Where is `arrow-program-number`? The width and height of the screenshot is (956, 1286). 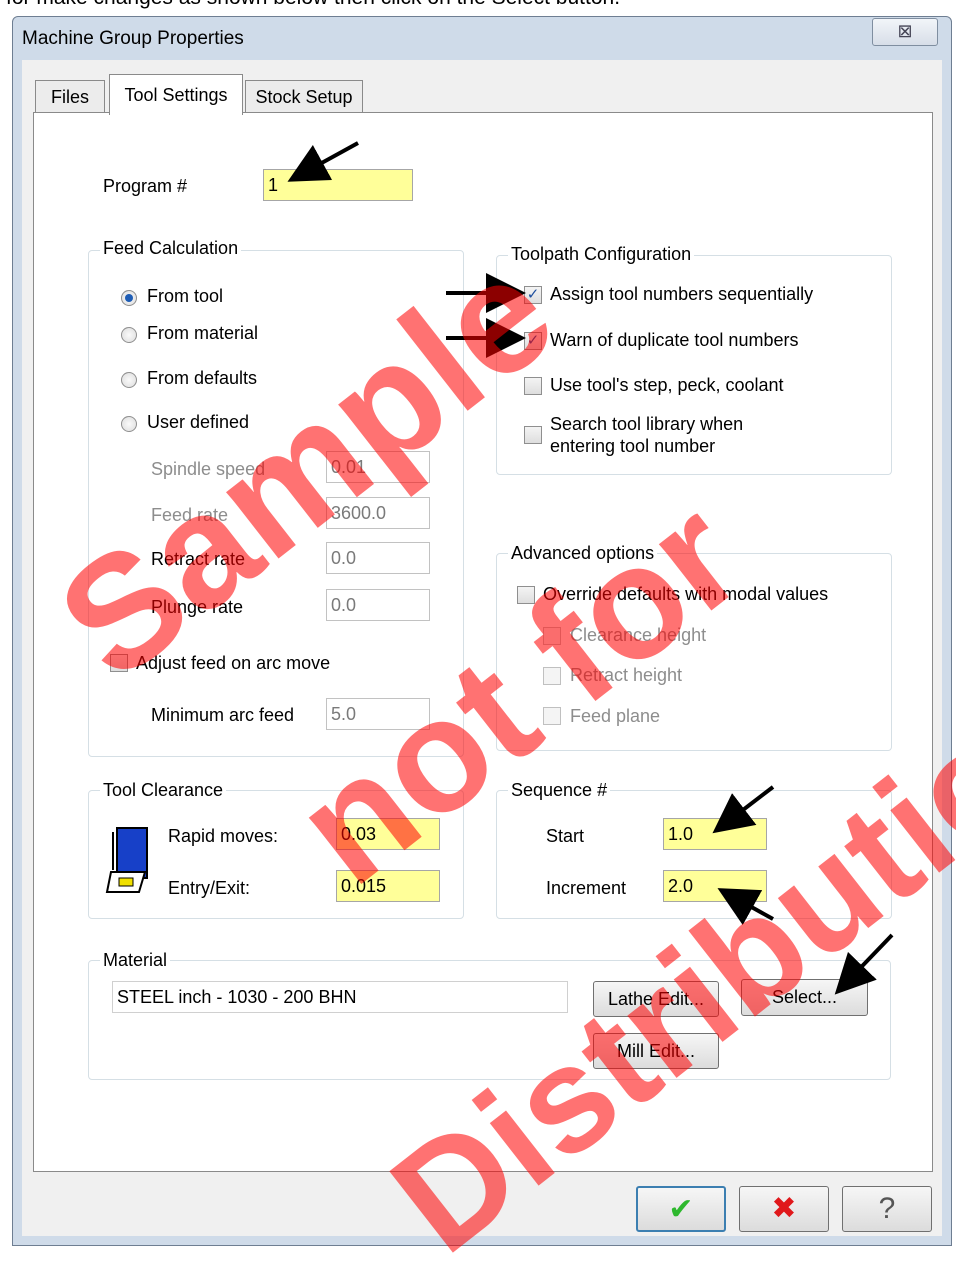 arrow-program-number is located at coordinates (323, 161).